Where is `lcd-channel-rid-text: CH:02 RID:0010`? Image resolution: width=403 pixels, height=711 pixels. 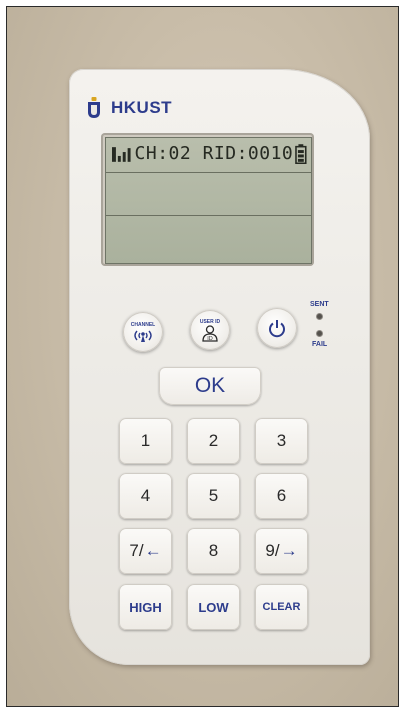
lcd-channel-rid-text: CH:02 RID:0010 is located at coordinates (214, 153).